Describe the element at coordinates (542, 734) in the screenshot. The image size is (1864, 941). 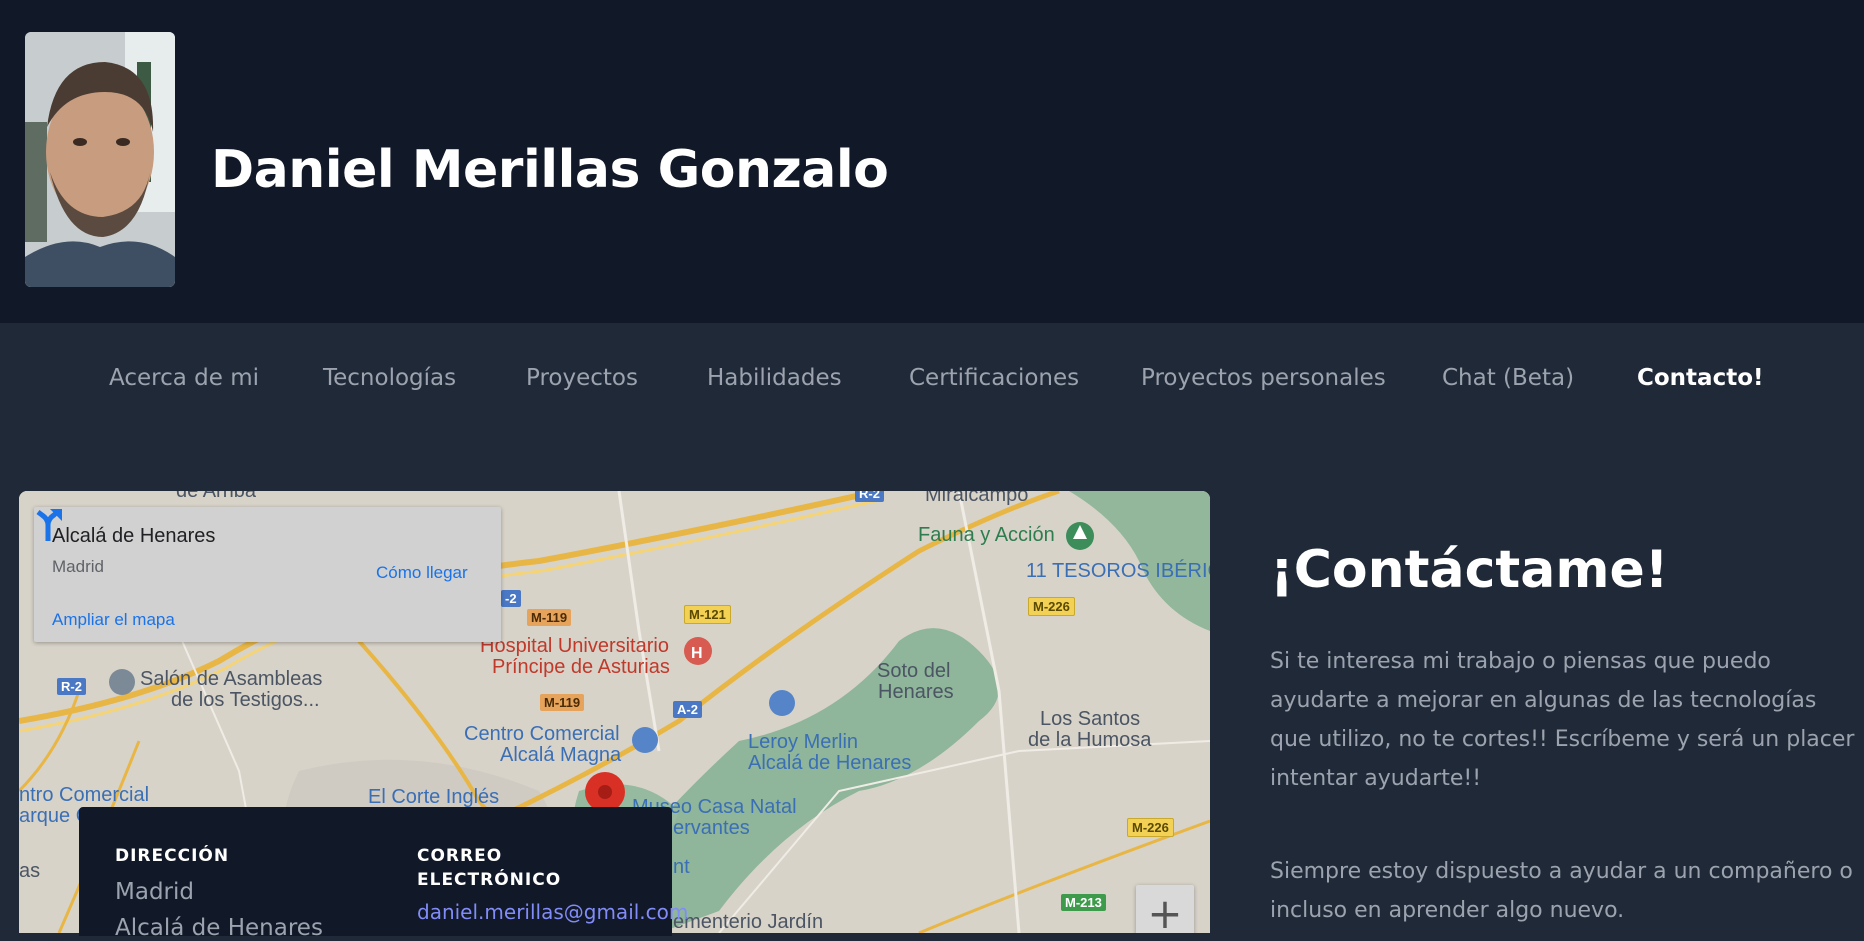
I see `map-label: Centro Comercial` at that location.